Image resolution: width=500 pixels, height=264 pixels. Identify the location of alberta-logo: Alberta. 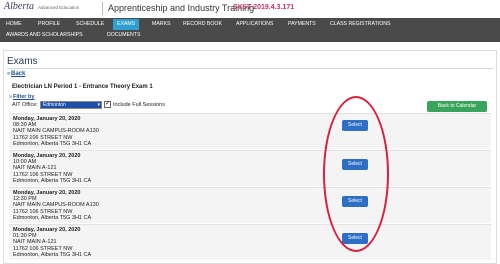
(19, 6).